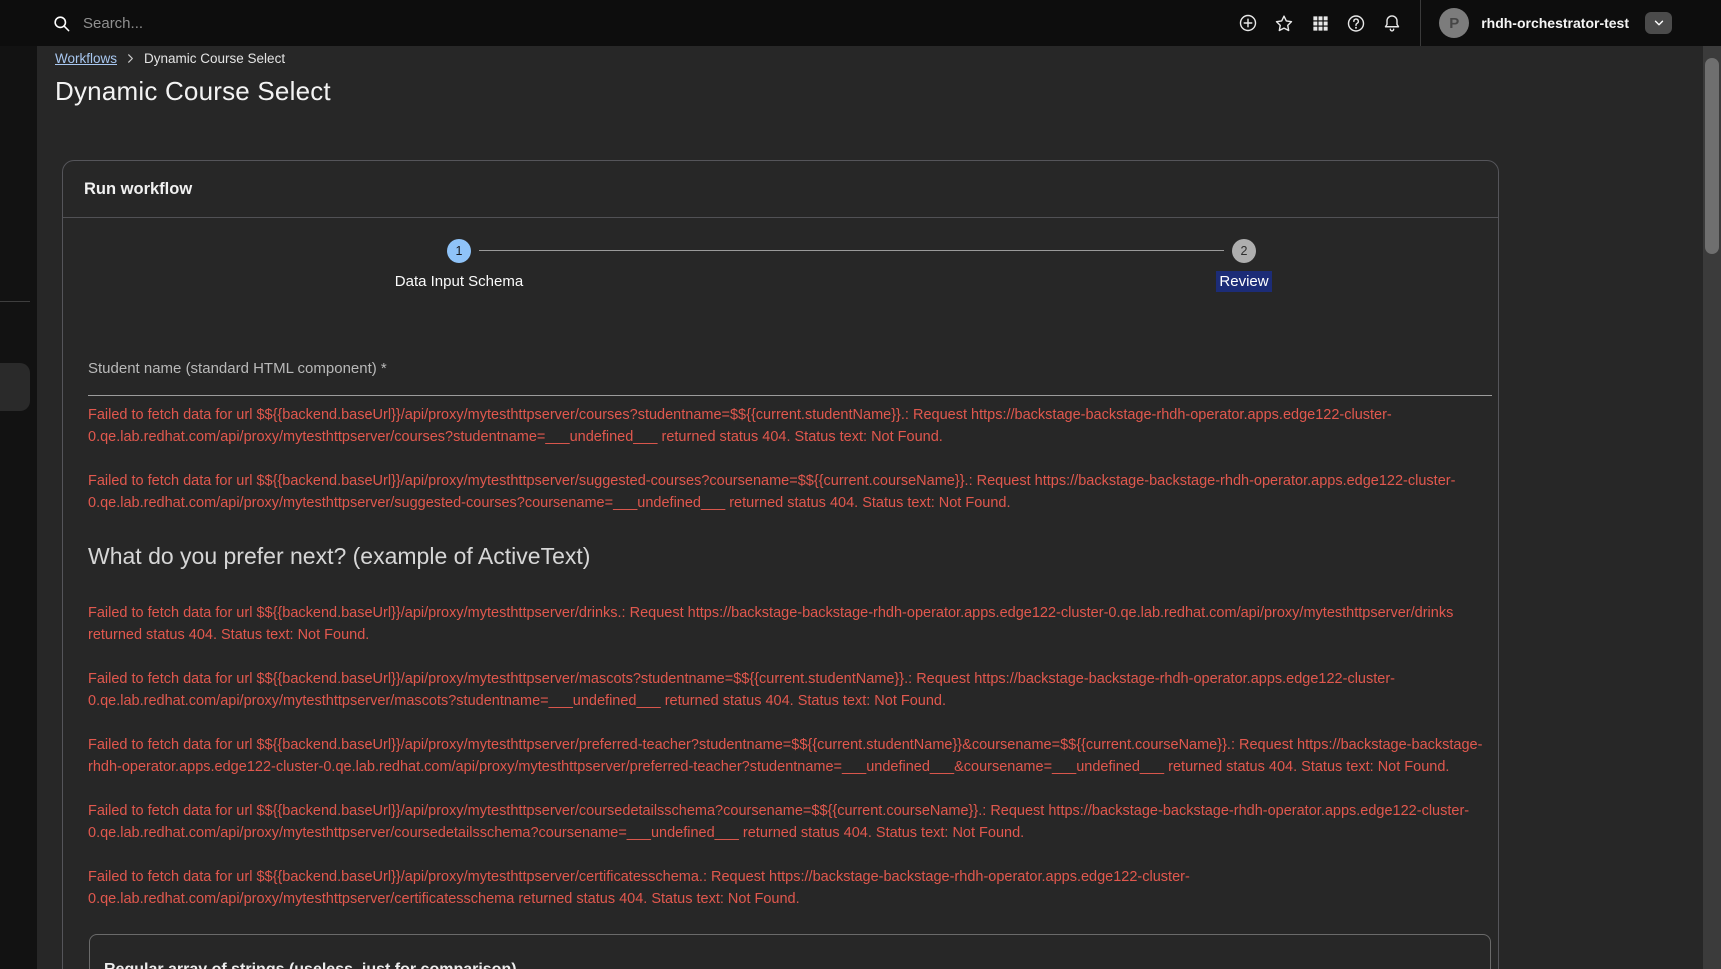  Describe the element at coordinates (130, 58) in the screenshot. I see `chevron-right-icon` at that location.